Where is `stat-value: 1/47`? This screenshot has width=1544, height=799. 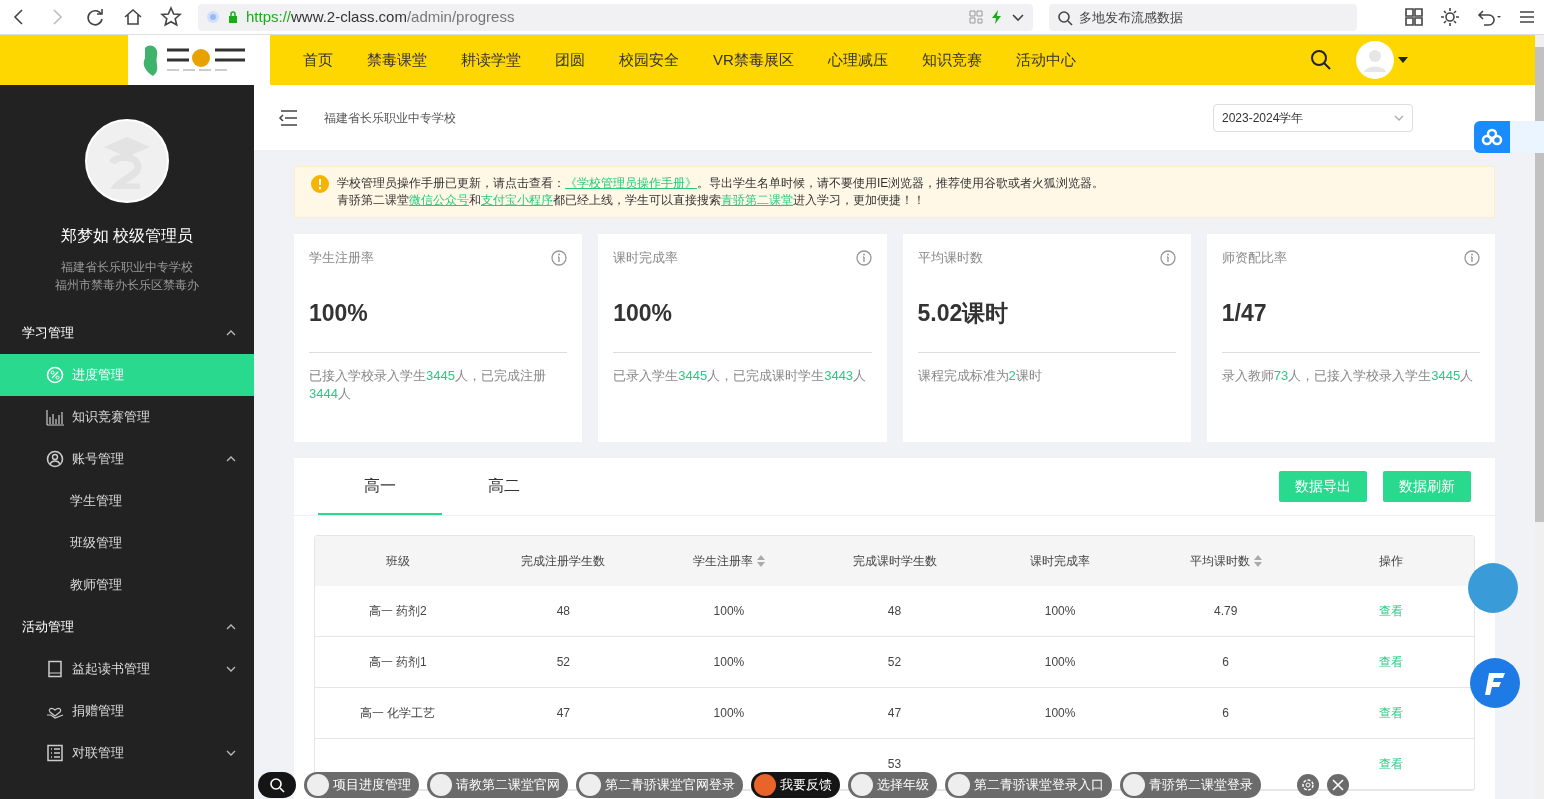
stat-value: 1/47 is located at coordinates (1244, 313).